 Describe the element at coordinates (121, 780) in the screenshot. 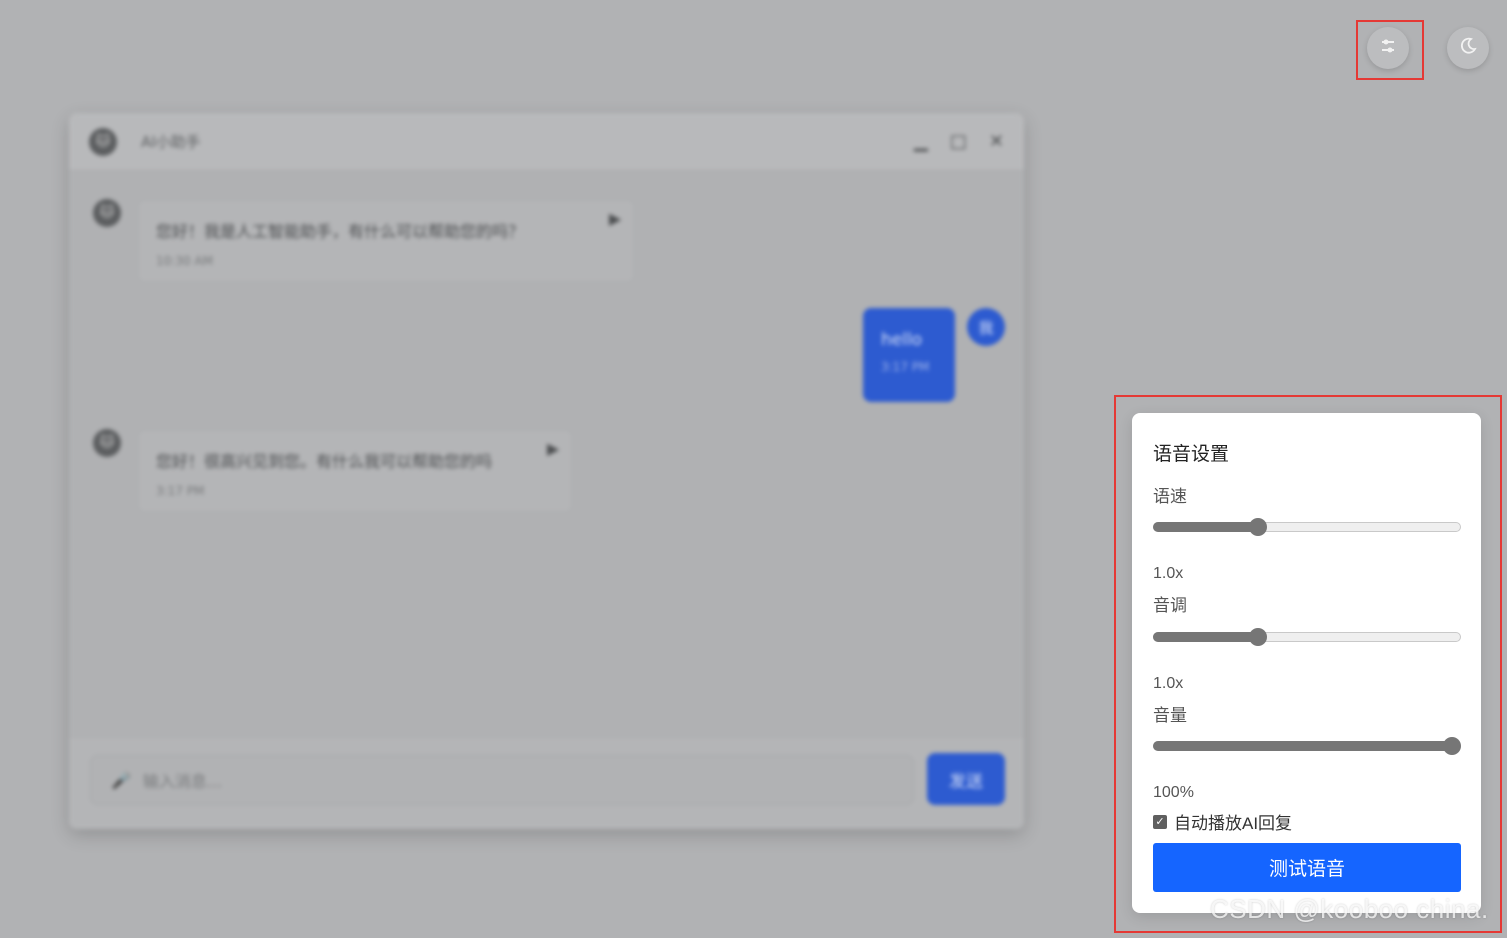

I see `microphone-icon: 🎤` at that location.